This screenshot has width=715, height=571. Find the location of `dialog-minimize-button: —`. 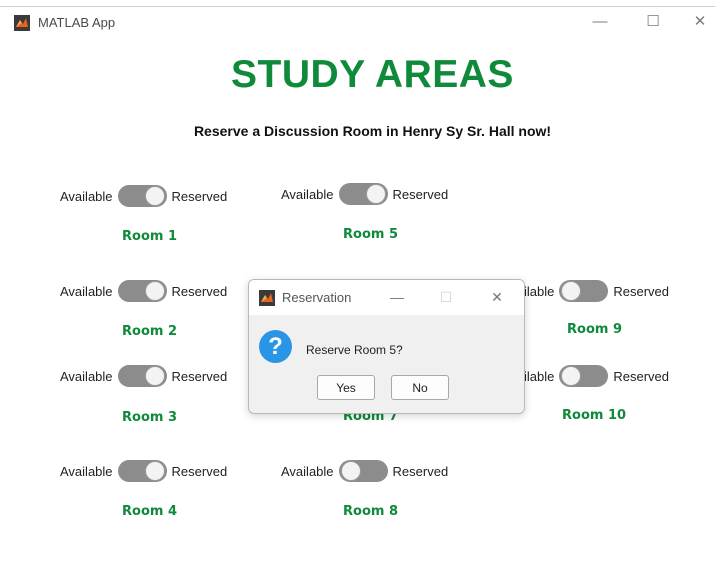

dialog-minimize-button: — is located at coordinates (397, 297).